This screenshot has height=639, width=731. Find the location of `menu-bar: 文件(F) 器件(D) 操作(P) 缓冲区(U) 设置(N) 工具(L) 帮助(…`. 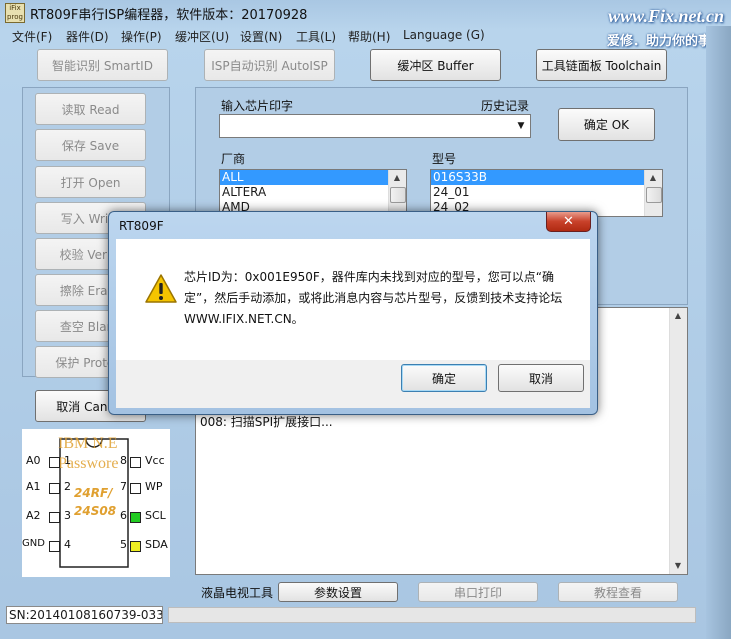

menu-bar: 文件(F) 器件(D) 操作(P) 缓冲区(U) 设置(N) 工具(L) 帮助(… is located at coordinates (286, 36).